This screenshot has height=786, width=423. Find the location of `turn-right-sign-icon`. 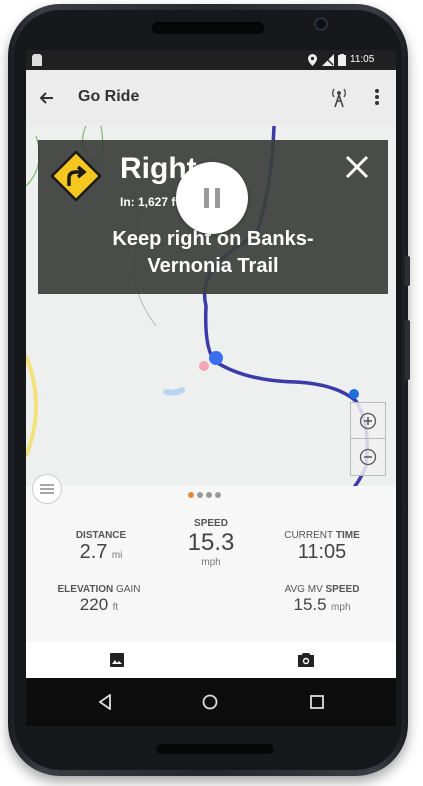

turn-right-sign-icon is located at coordinates (76, 176).